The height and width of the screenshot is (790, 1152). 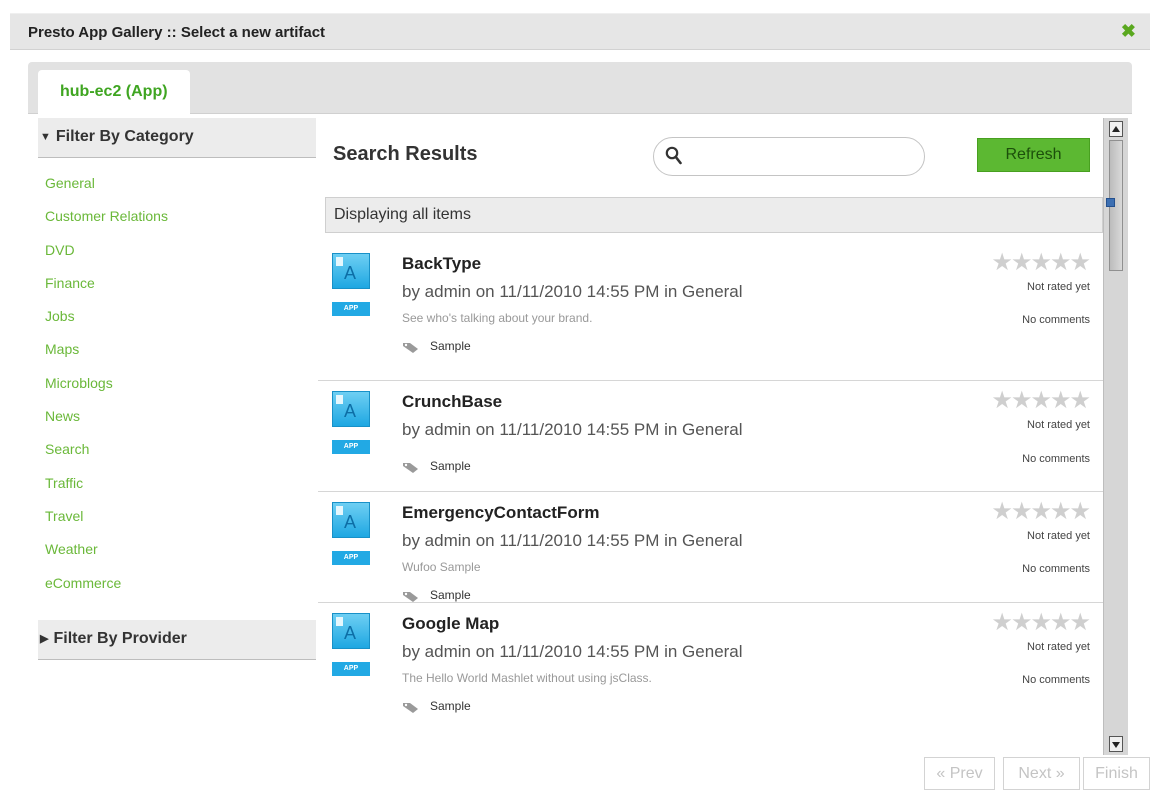 What do you see at coordinates (497, 318) in the screenshot?
I see `item-description: See who's talking about your brand.` at bounding box center [497, 318].